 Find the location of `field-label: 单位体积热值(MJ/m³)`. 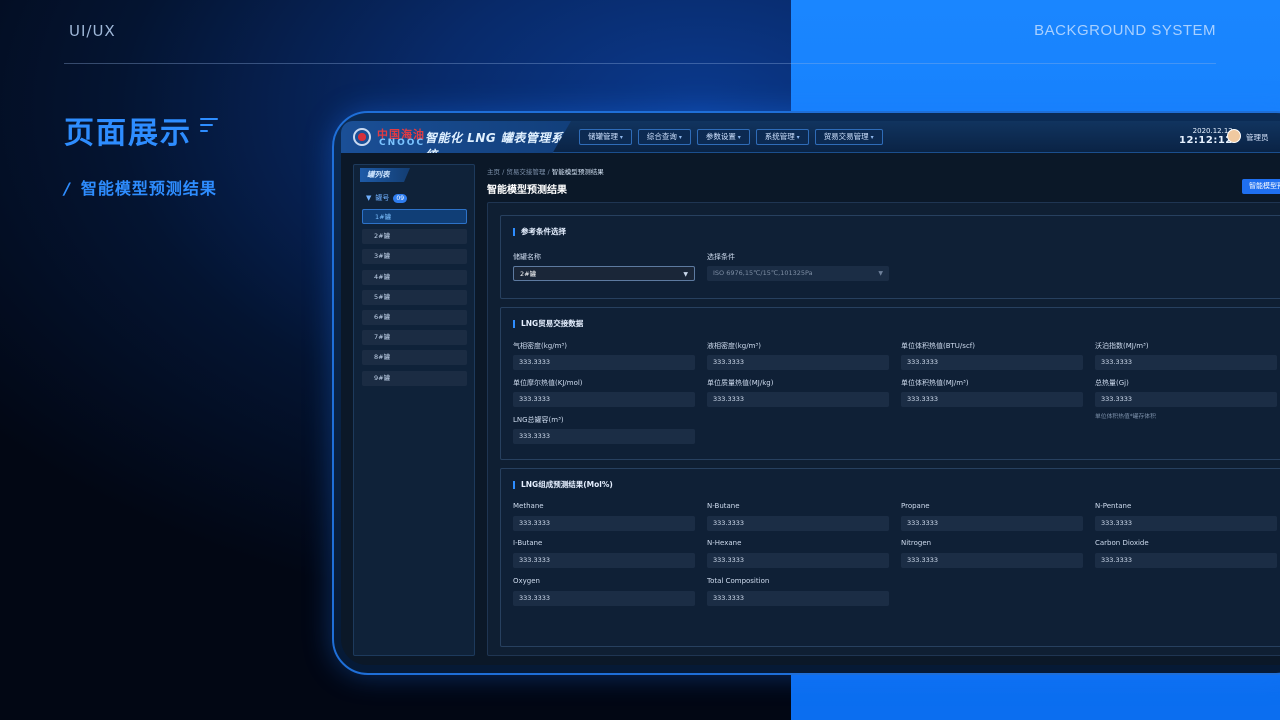

field-label: 单位体积热值(MJ/m³) is located at coordinates (935, 383).